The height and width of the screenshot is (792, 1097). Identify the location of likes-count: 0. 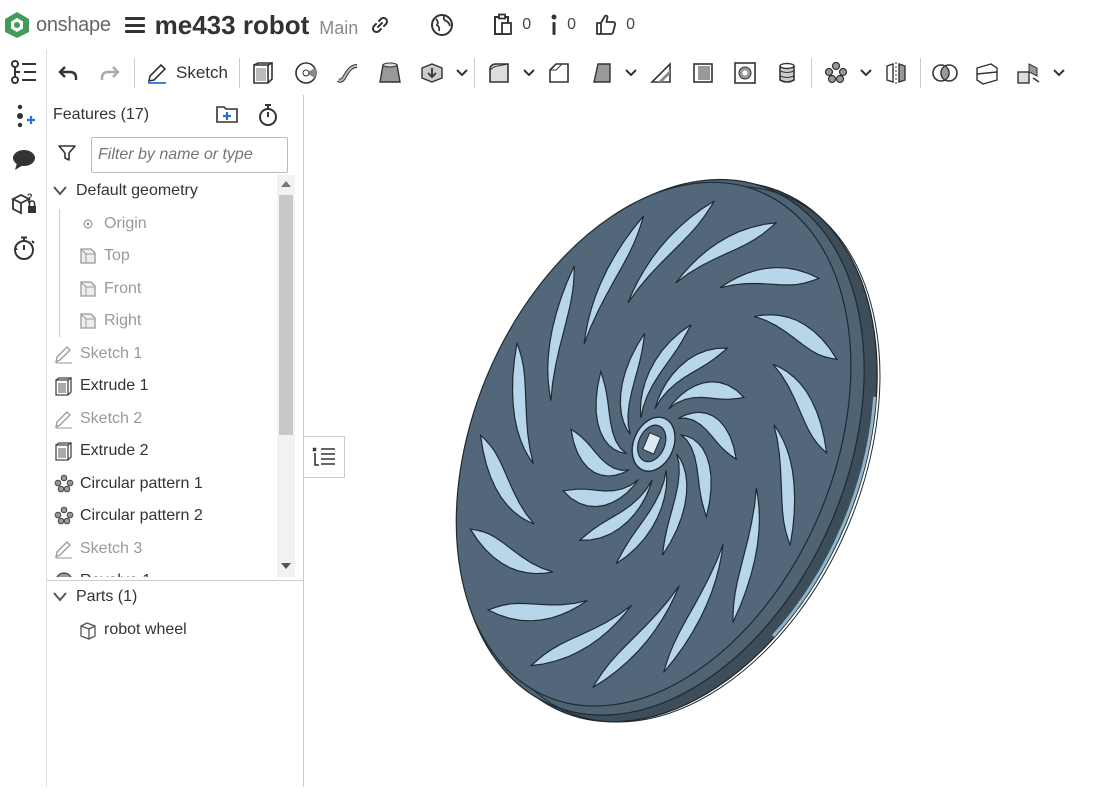
(630, 24).